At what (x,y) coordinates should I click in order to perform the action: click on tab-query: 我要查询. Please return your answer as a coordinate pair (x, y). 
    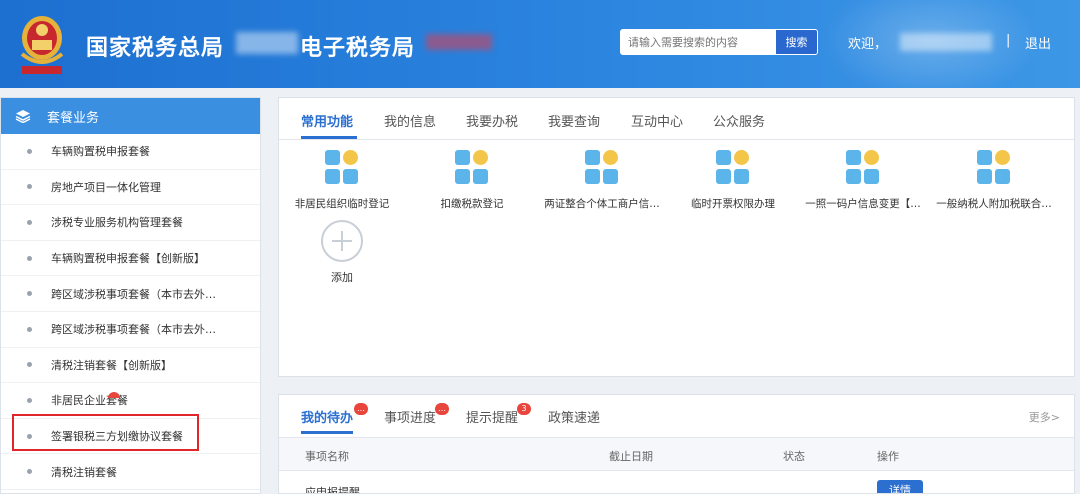
    Looking at the image, I should click on (574, 120).